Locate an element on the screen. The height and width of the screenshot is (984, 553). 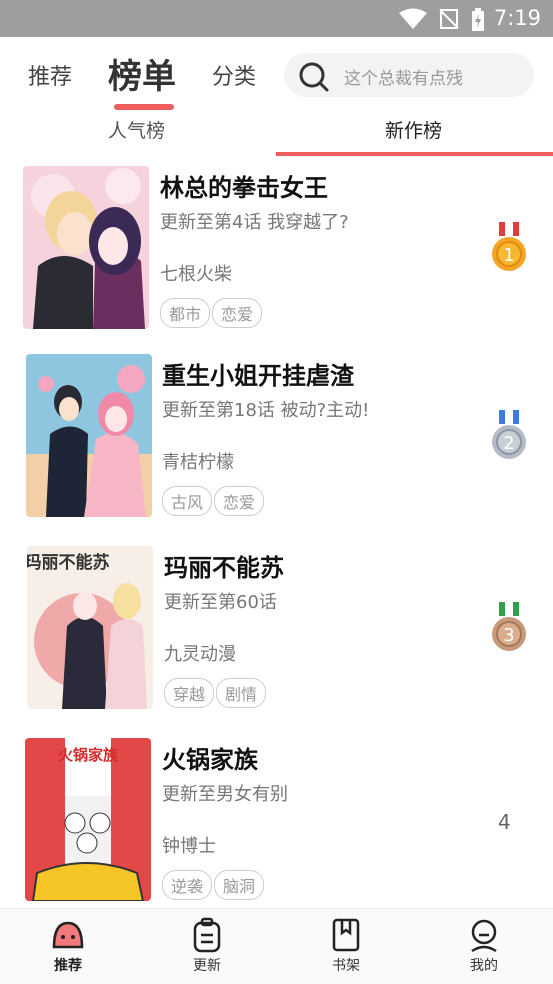
book-title: 林总的拳击女王 is located at coordinates (244, 188).